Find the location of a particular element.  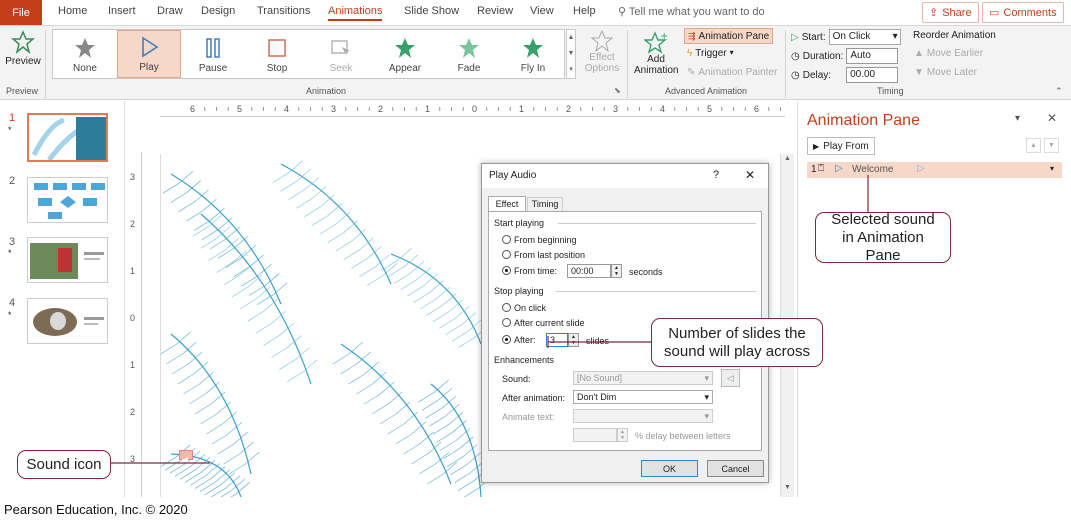

callout-selected-sound: Selected sound in Animation Pane is located at coordinates (883, 237).